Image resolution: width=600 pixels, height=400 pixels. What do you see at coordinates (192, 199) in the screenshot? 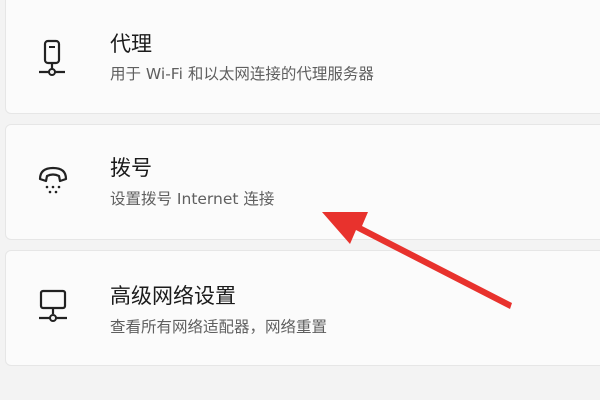
I see `dialup-subtitle: 设置拨号 Internet 连接` at bounding box center [192, 199].